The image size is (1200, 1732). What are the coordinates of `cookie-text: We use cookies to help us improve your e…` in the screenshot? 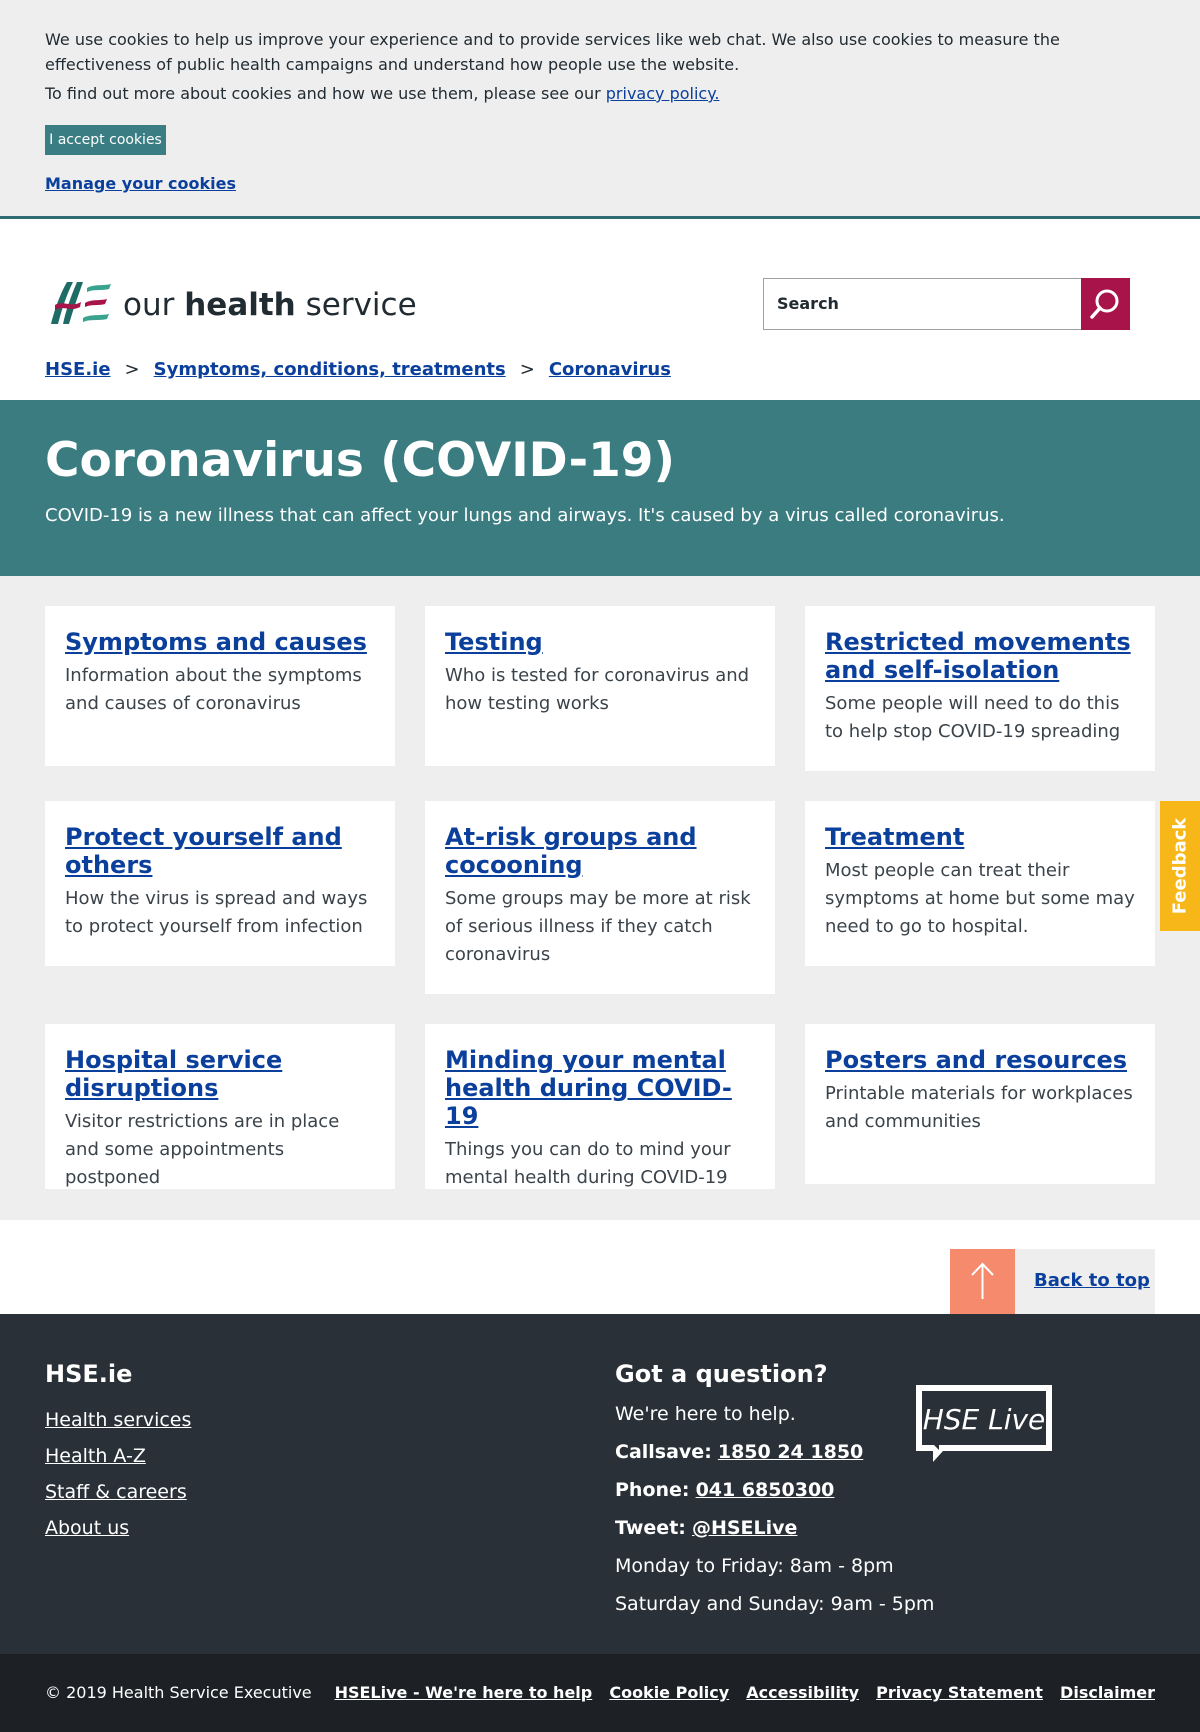 It's located at (552, 52).